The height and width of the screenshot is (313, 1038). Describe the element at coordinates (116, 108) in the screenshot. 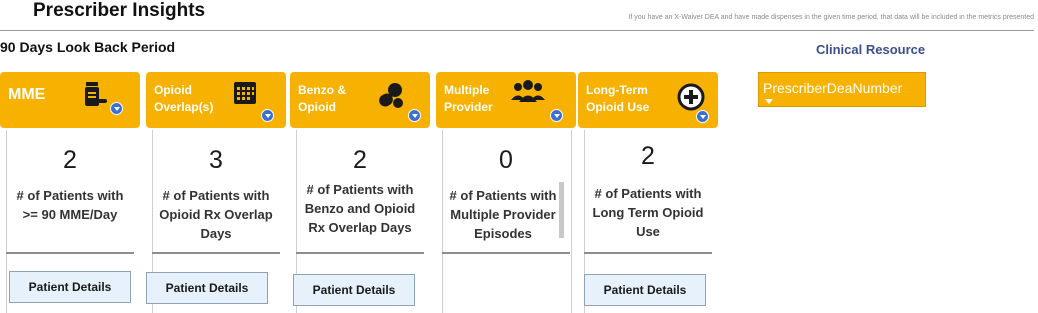

I see `mme-info-icon` at that location.